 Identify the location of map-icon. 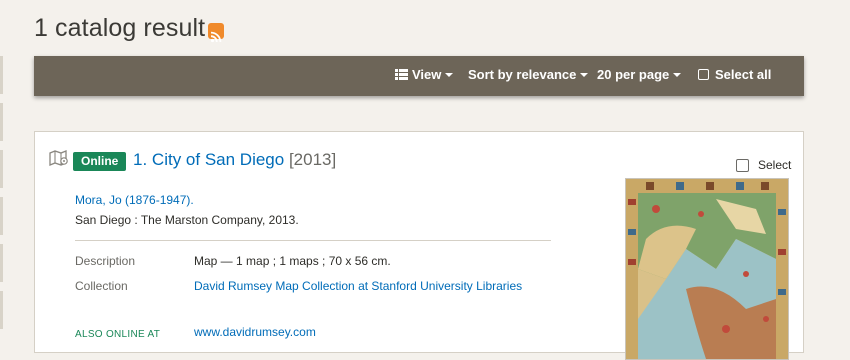
(58, 158).